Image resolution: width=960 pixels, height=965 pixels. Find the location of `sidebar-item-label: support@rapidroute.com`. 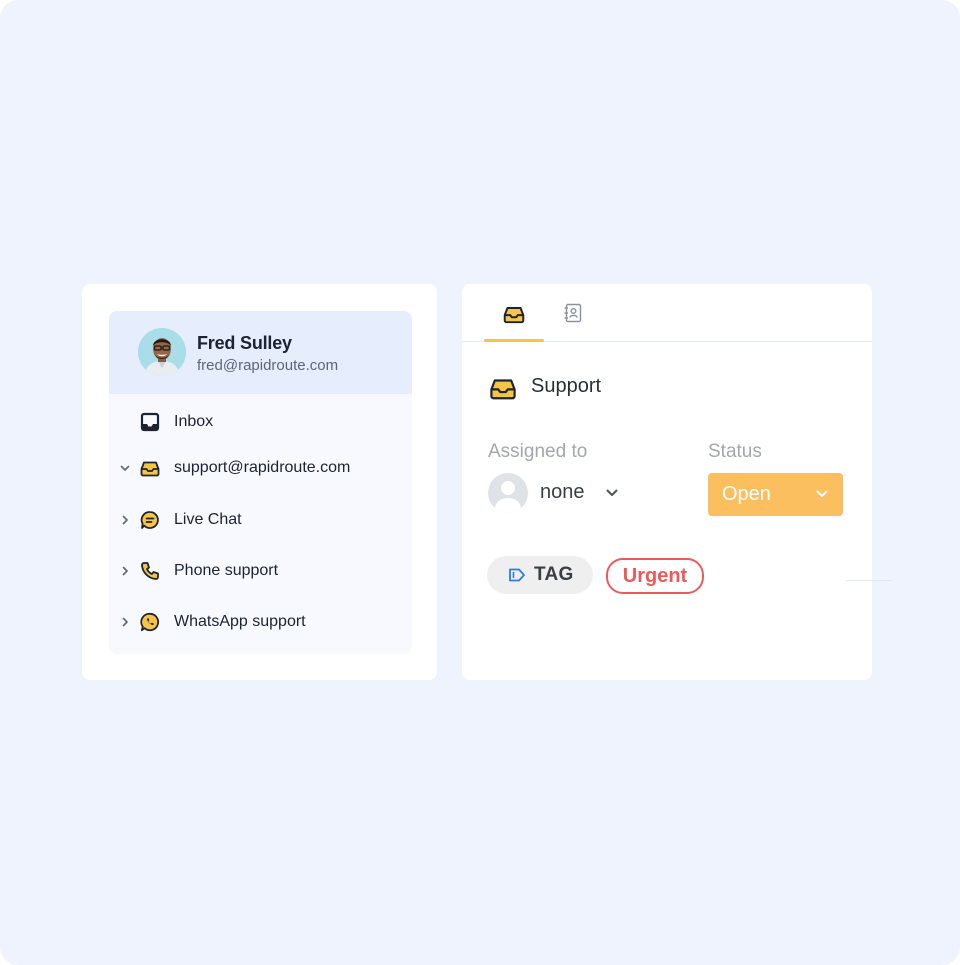

sidebar-item-label: support@rapidroute.com is located at coordinates (262, 467).